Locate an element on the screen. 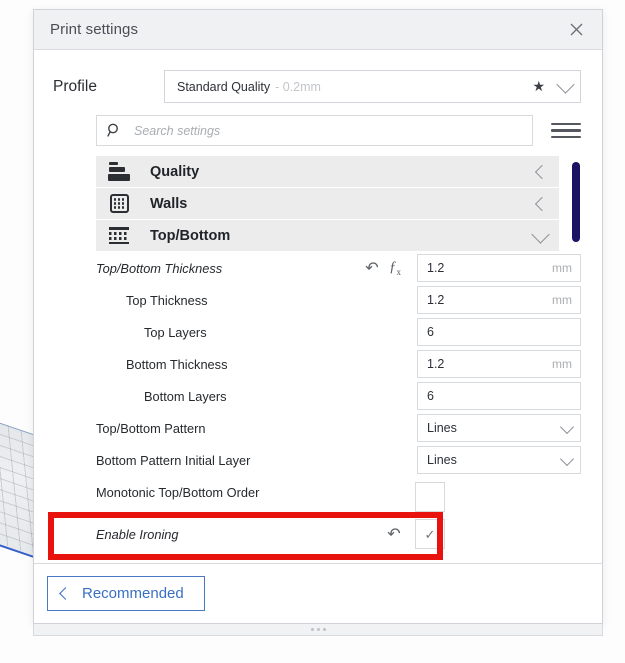 The image size is (625, 663). setting-label: Top/Bottom Thickness is located at coordinates (159, 268).